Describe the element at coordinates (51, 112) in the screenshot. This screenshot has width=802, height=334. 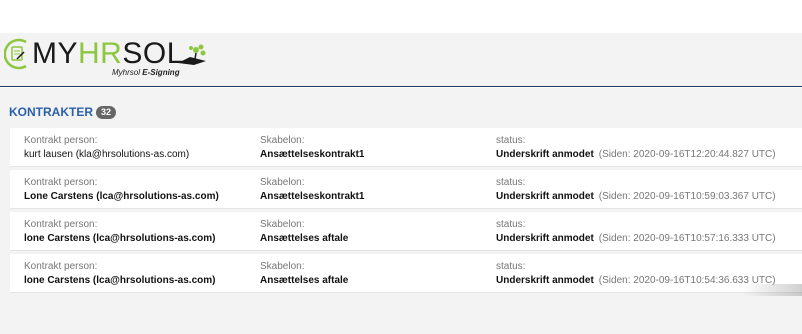
I see `section-title: KONTRAKTER` at that location.